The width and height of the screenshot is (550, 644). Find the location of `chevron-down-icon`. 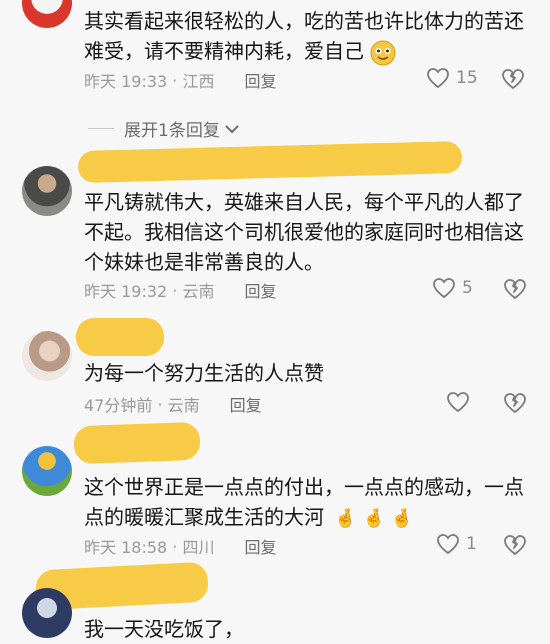

chevron-down-icon is located at coordinates (232, 128).